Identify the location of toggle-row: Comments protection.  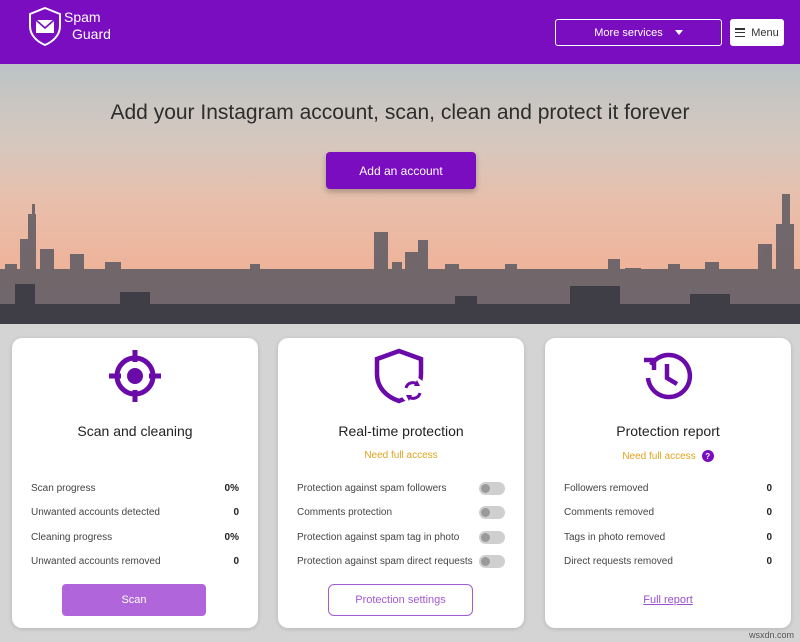
(401, 513).